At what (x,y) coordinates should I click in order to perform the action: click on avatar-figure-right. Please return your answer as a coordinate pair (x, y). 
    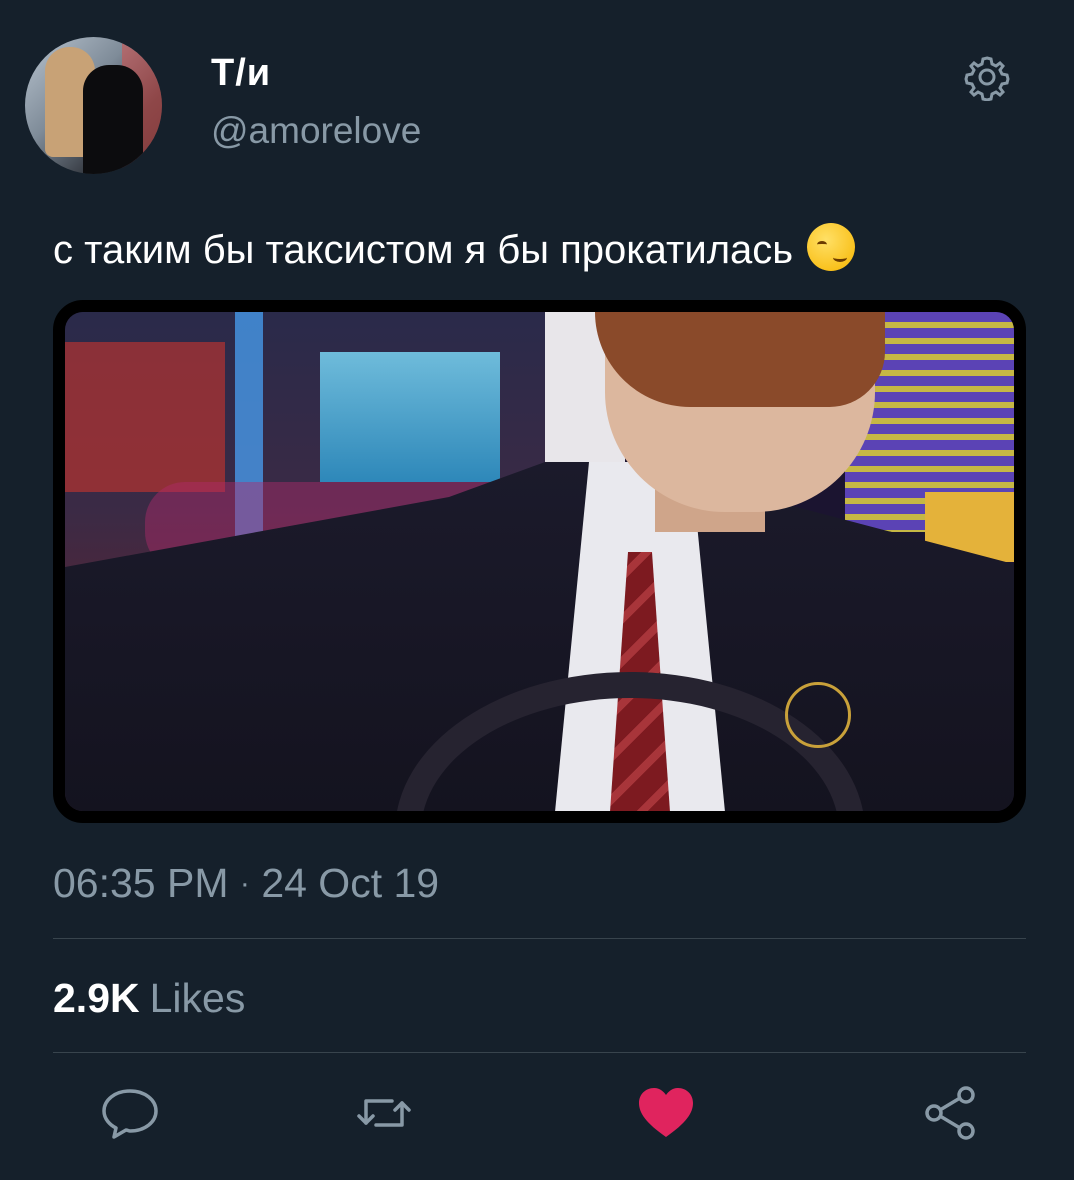
    Looking at the image, I should click on (113, 119).